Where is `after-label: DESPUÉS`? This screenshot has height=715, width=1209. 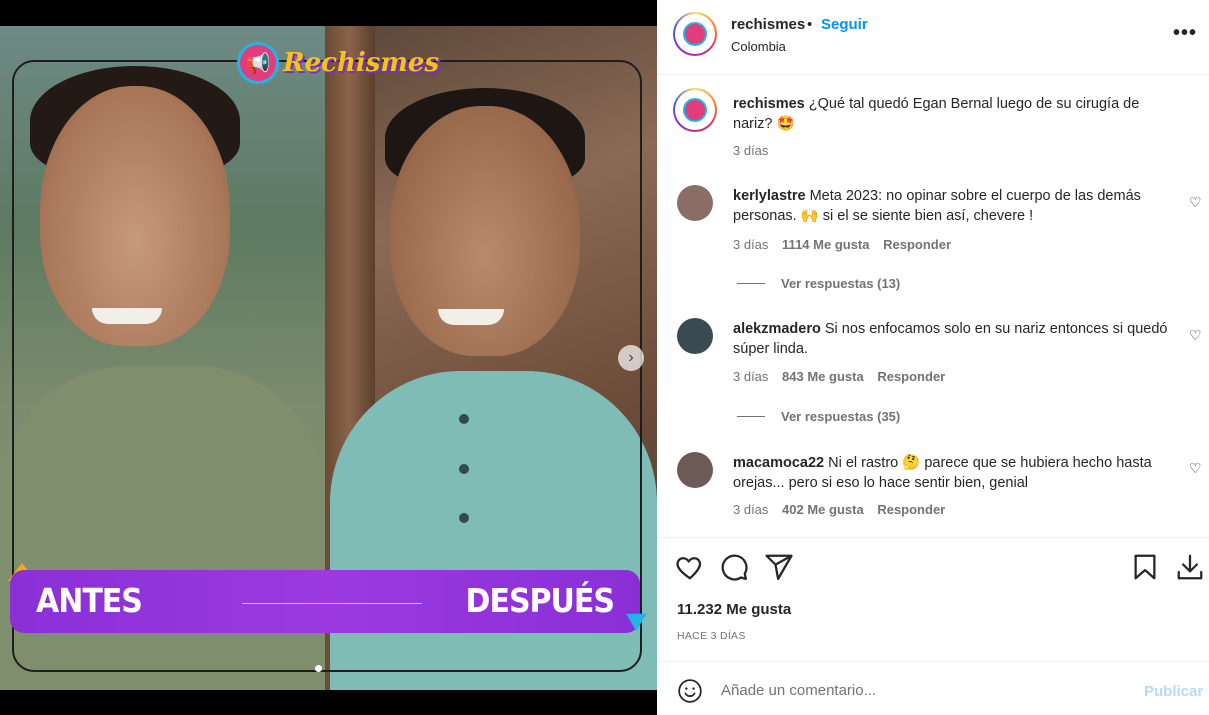
after-label: DESPUÉS is located at coordinates (540, 601).